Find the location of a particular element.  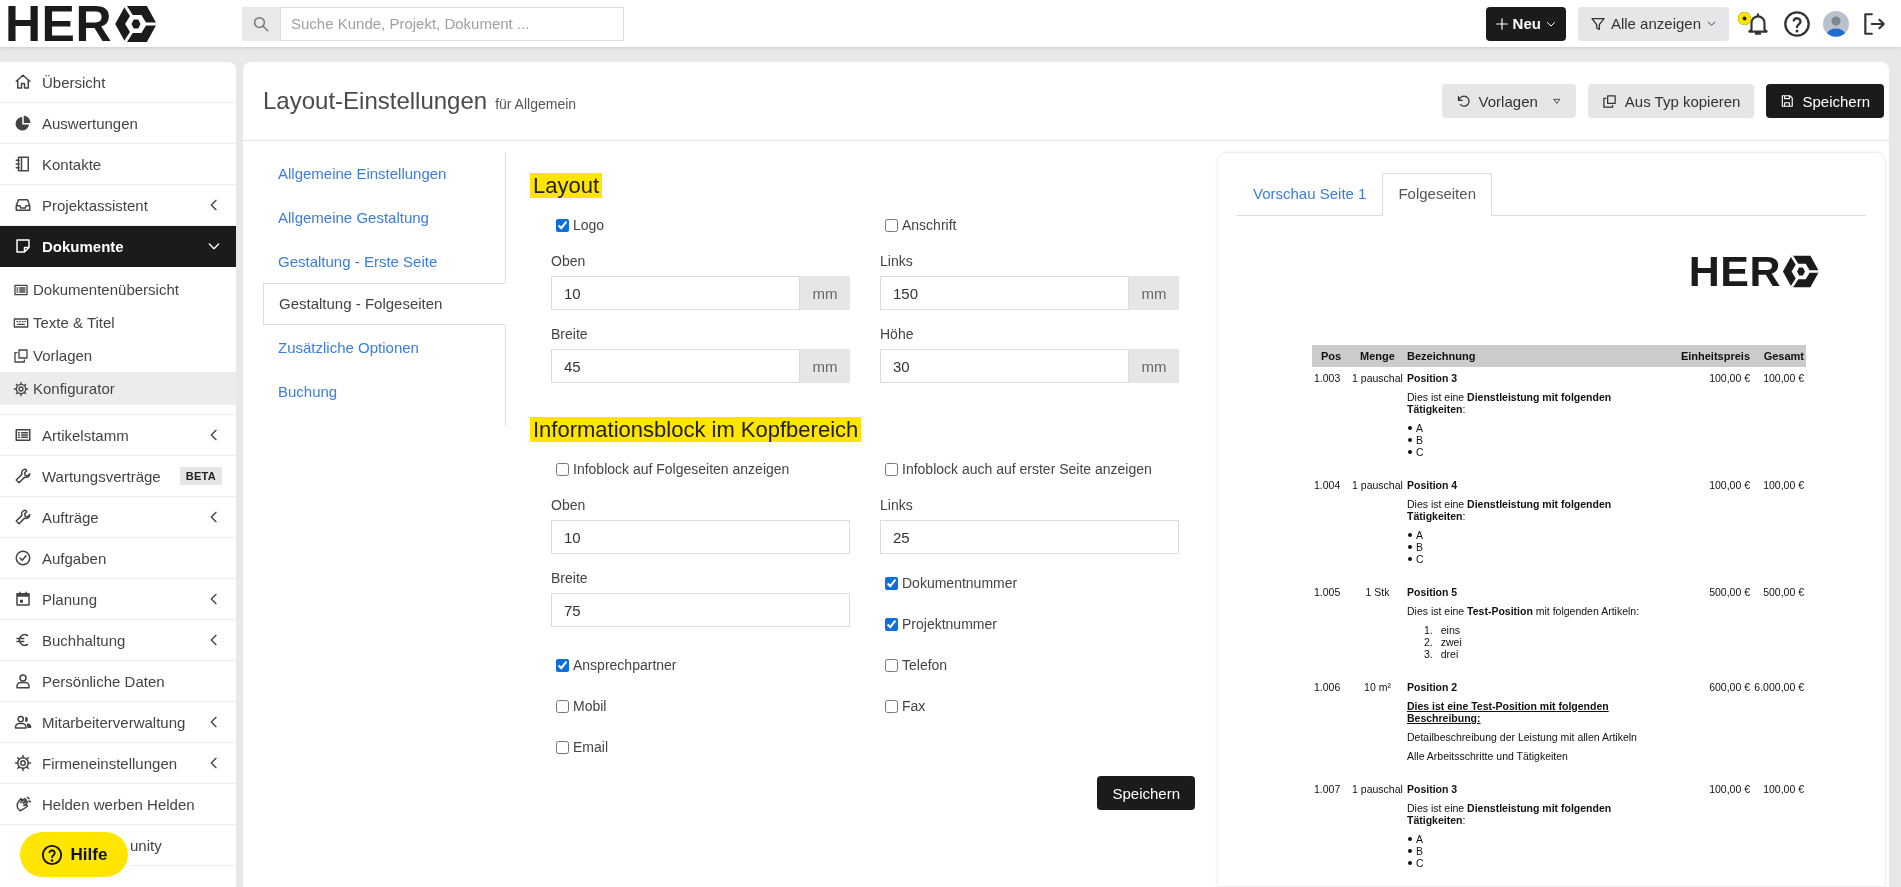

settings-tab: Gestaltung - Folgeseiten is located at coordinates (384, 304).